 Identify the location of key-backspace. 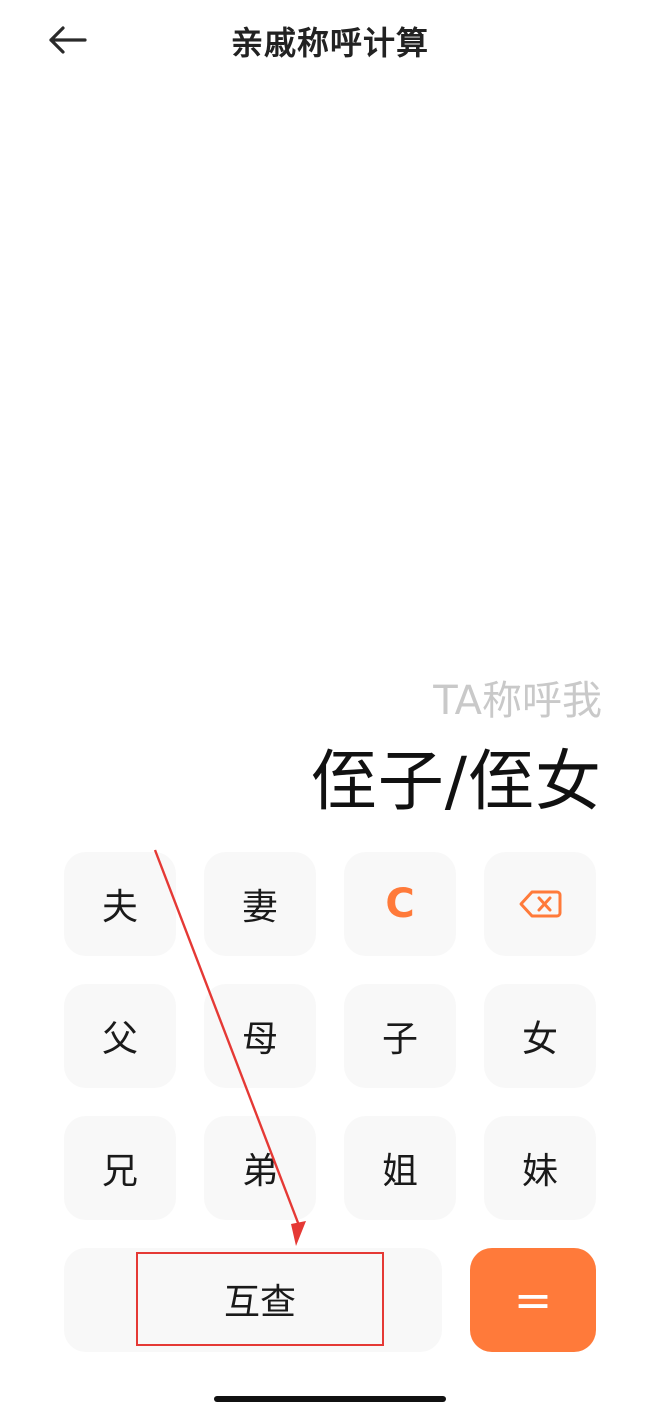
(540, 904).